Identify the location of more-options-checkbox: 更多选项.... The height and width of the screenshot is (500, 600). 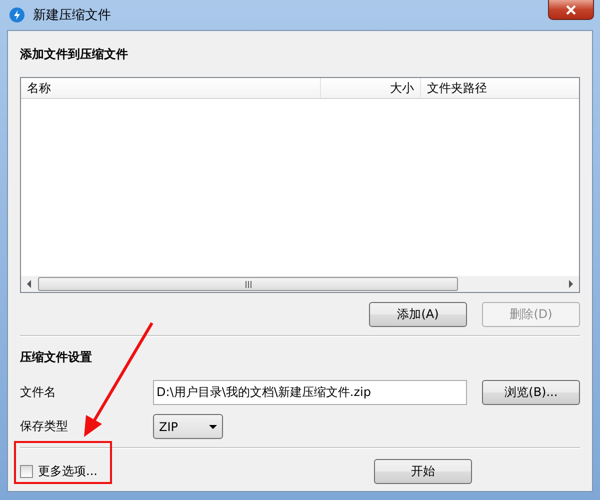
(59, 471).